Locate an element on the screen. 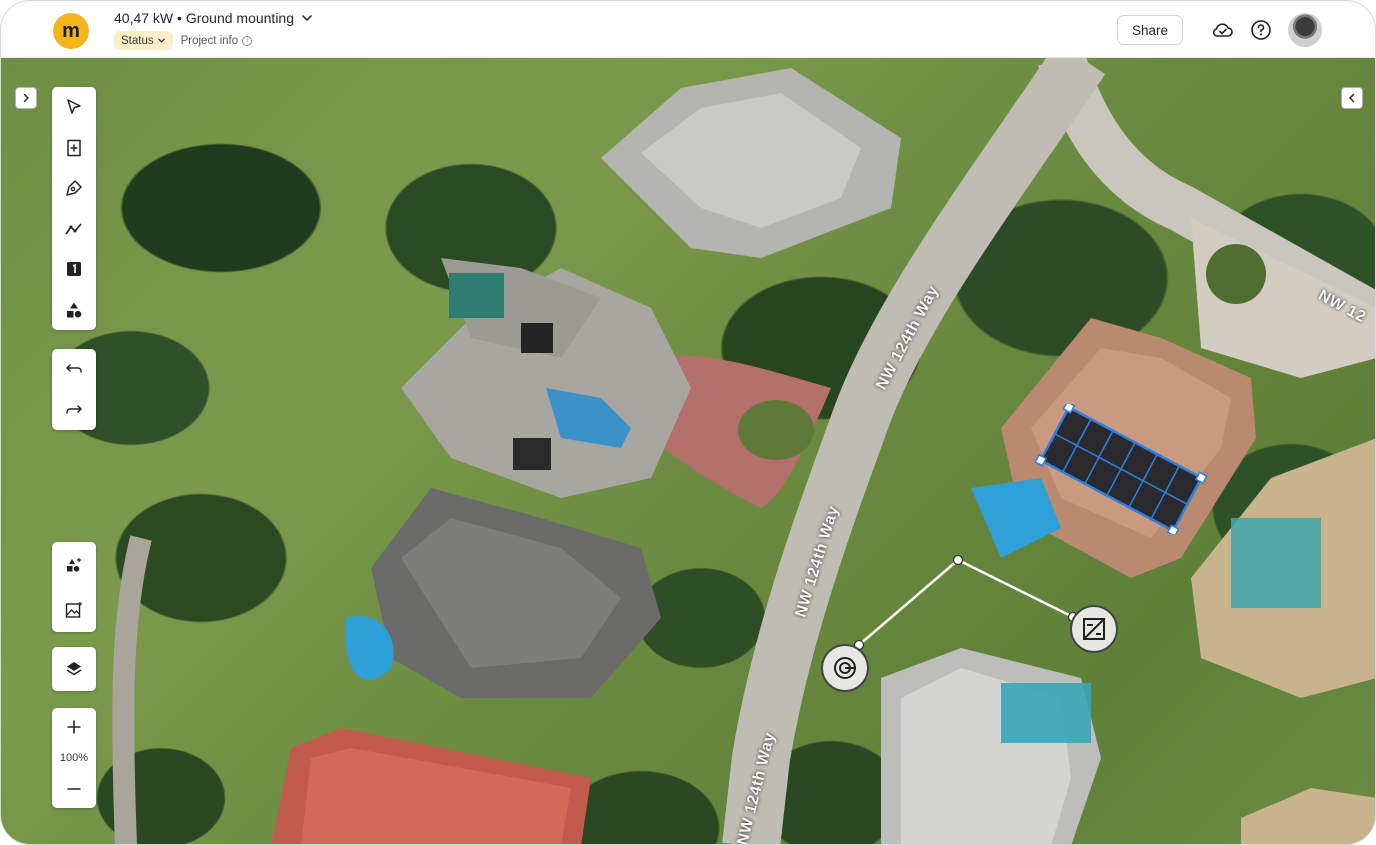  redo-icon is located at coordinates (74, 409).